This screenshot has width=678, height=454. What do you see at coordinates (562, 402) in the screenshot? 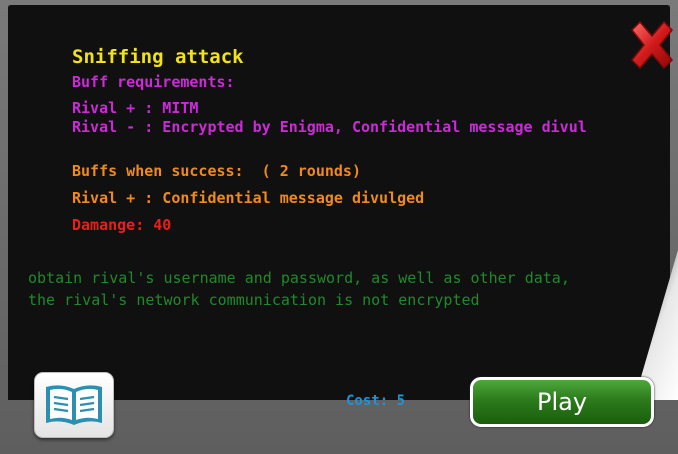
I see `play-button: Play` at bounding box center [562, 402].